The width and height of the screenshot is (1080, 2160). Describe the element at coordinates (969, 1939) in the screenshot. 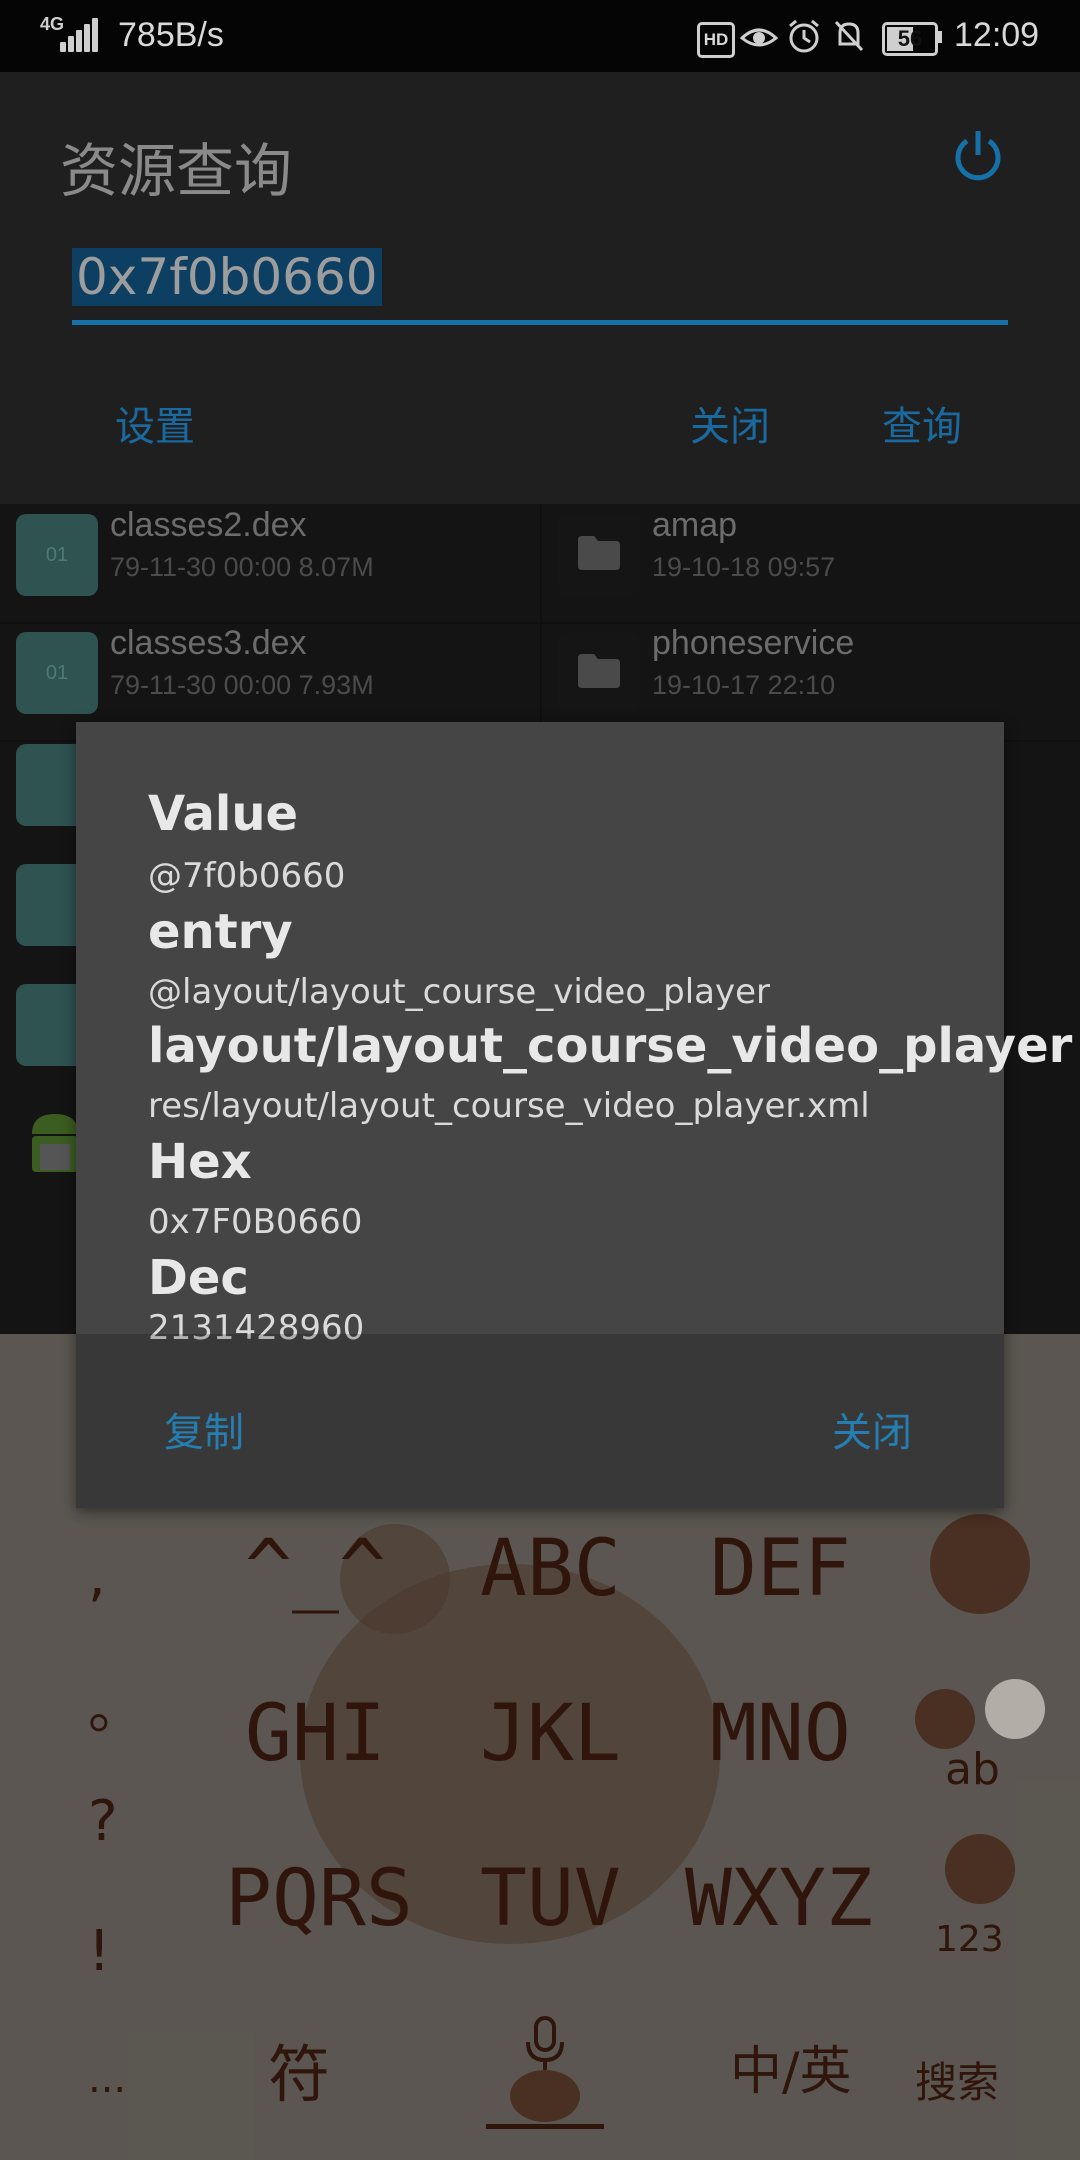

I see `key-123: 123` at that location.